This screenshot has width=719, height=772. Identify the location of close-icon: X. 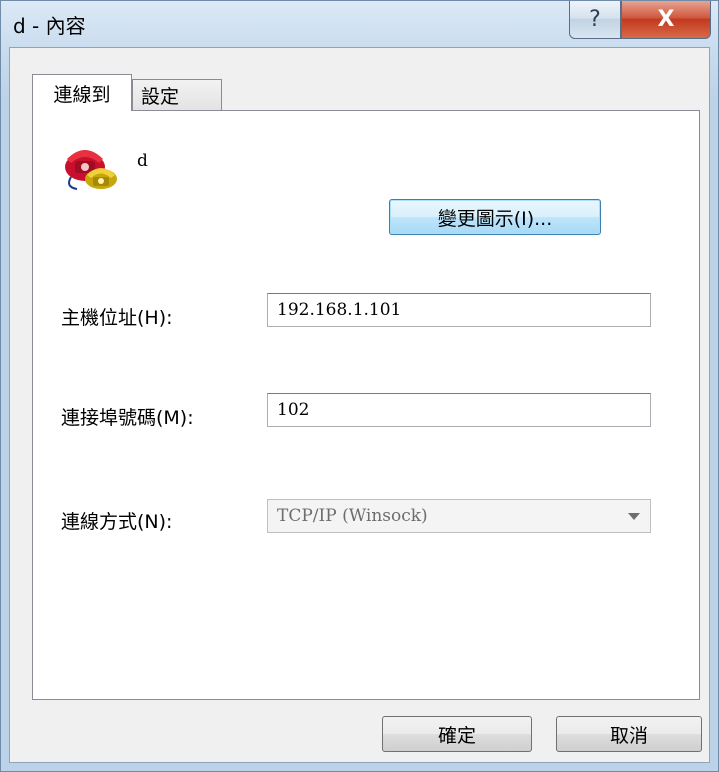
(666, 19).